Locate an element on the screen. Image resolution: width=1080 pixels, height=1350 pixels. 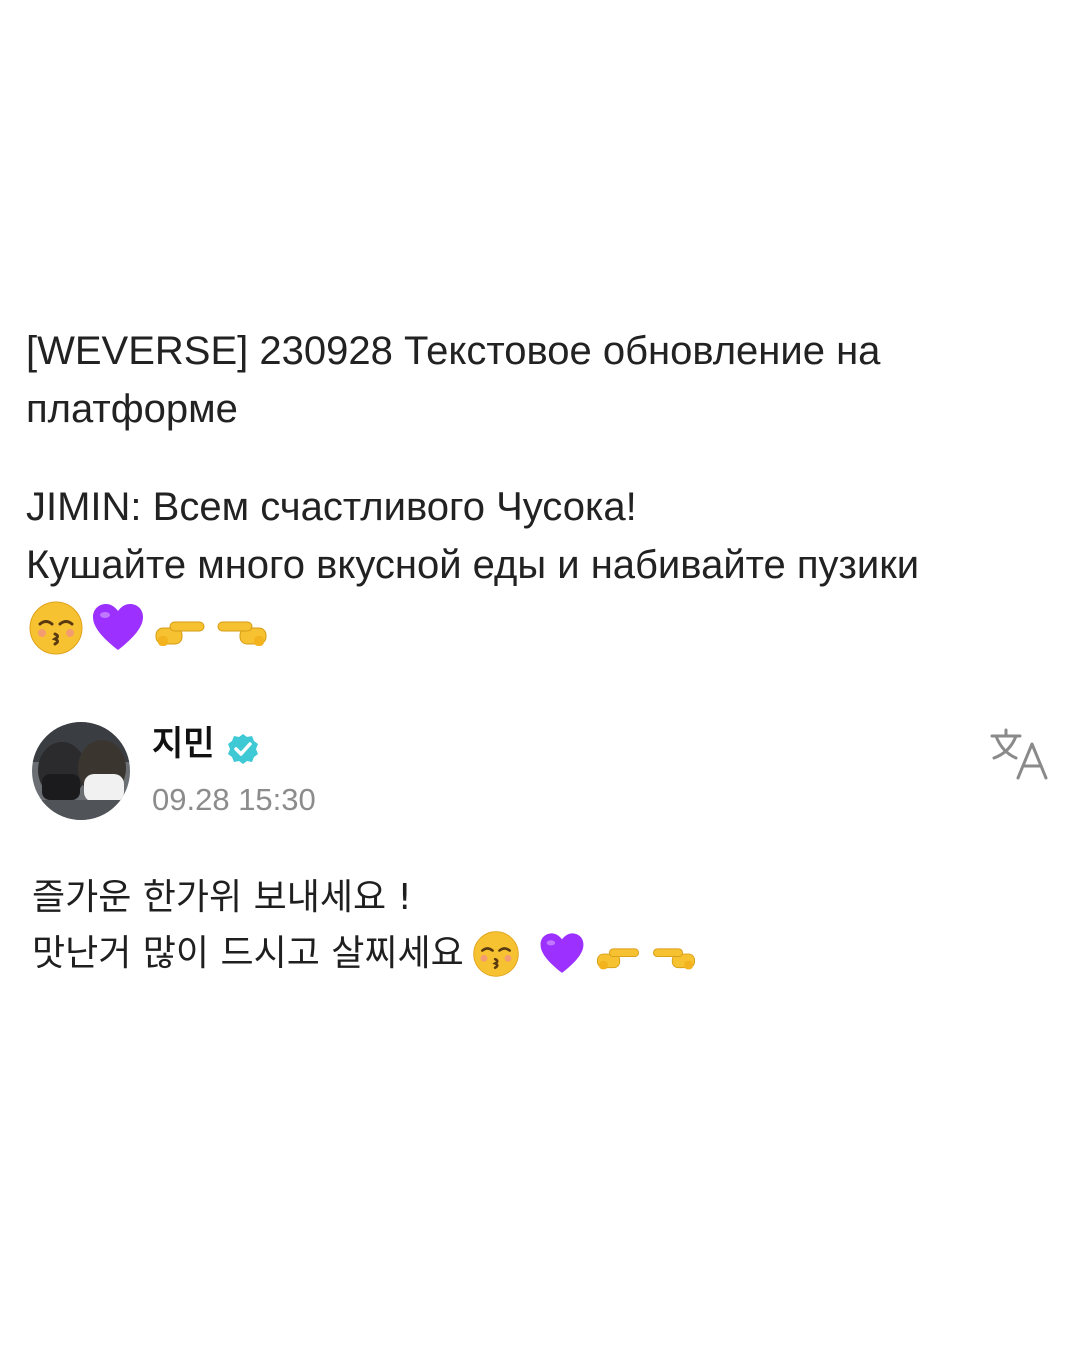
avatar is located at coordinates (81, 771).